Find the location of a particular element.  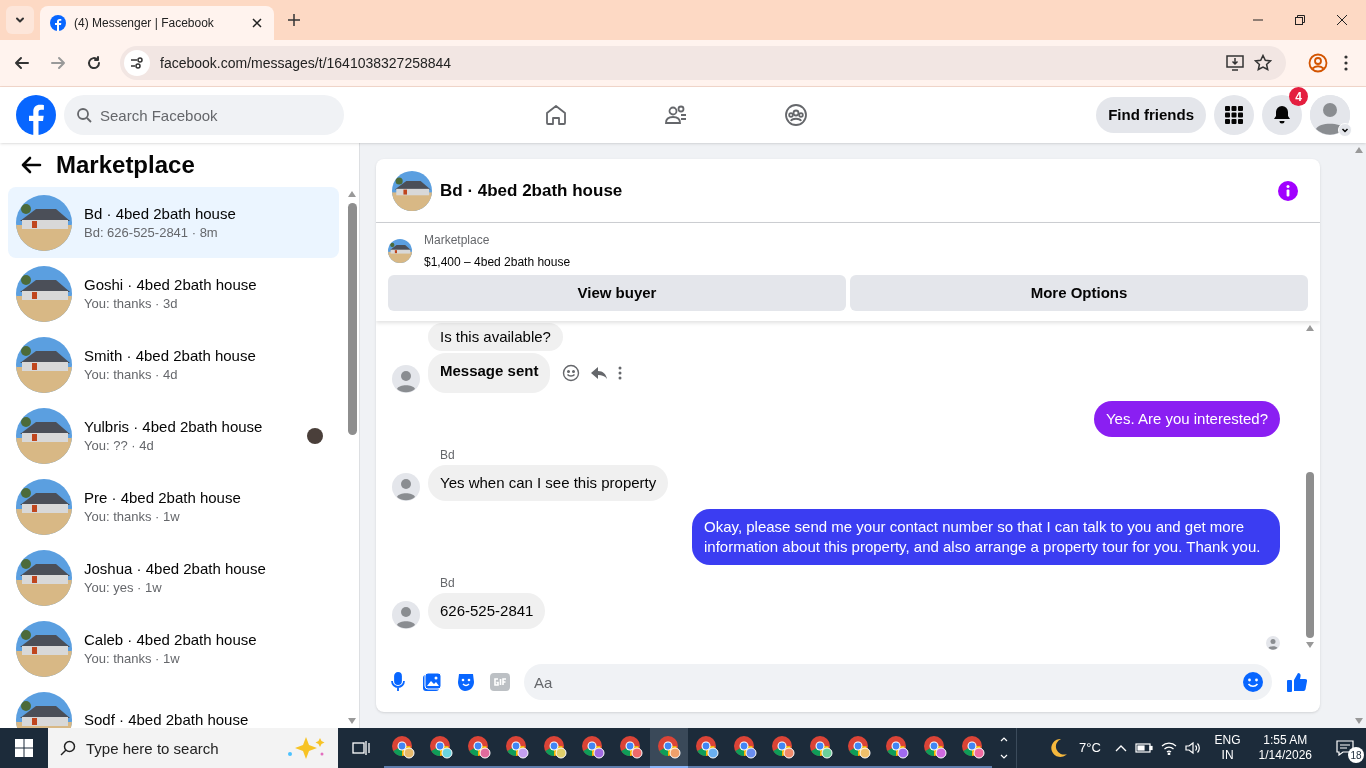

conversation-preview: You: yes · 1w is located at coordinates (123, 587).